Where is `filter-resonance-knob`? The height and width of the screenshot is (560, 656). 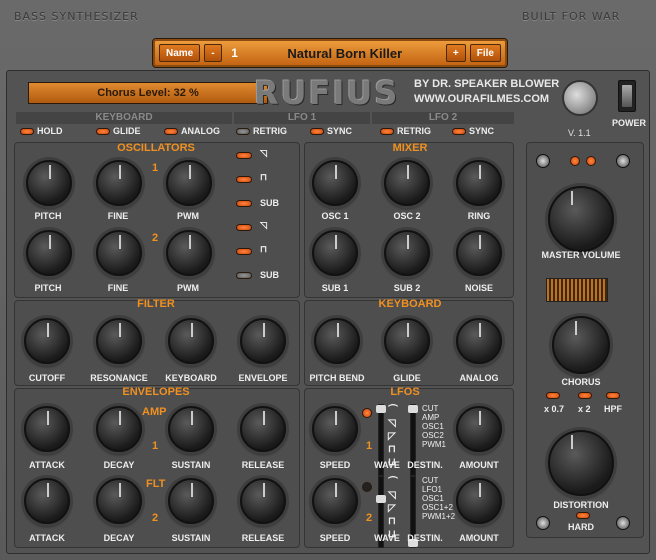
filter-resonance-knob is located at coordinates (119, 341).